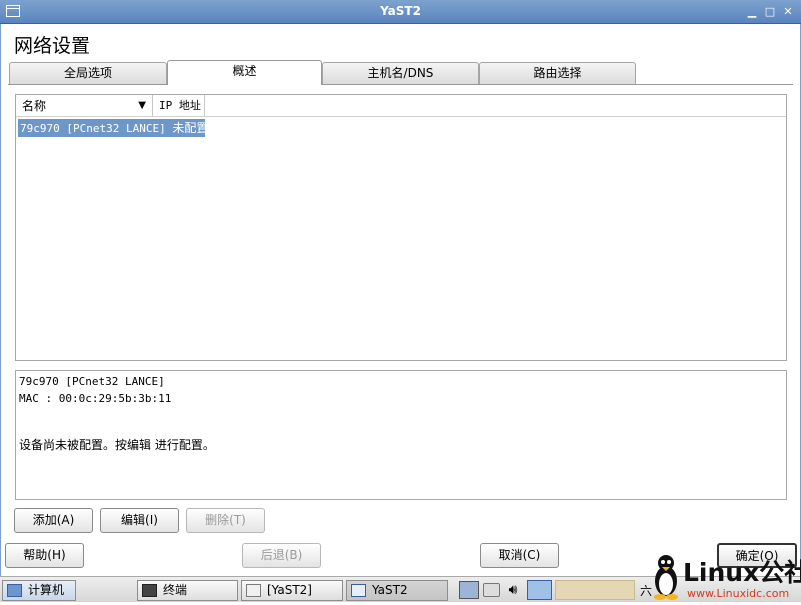 The image size is (801, 605). Describe the element at coordinates (14, 590) in the screenshot. I see `computer-icon` at that location.